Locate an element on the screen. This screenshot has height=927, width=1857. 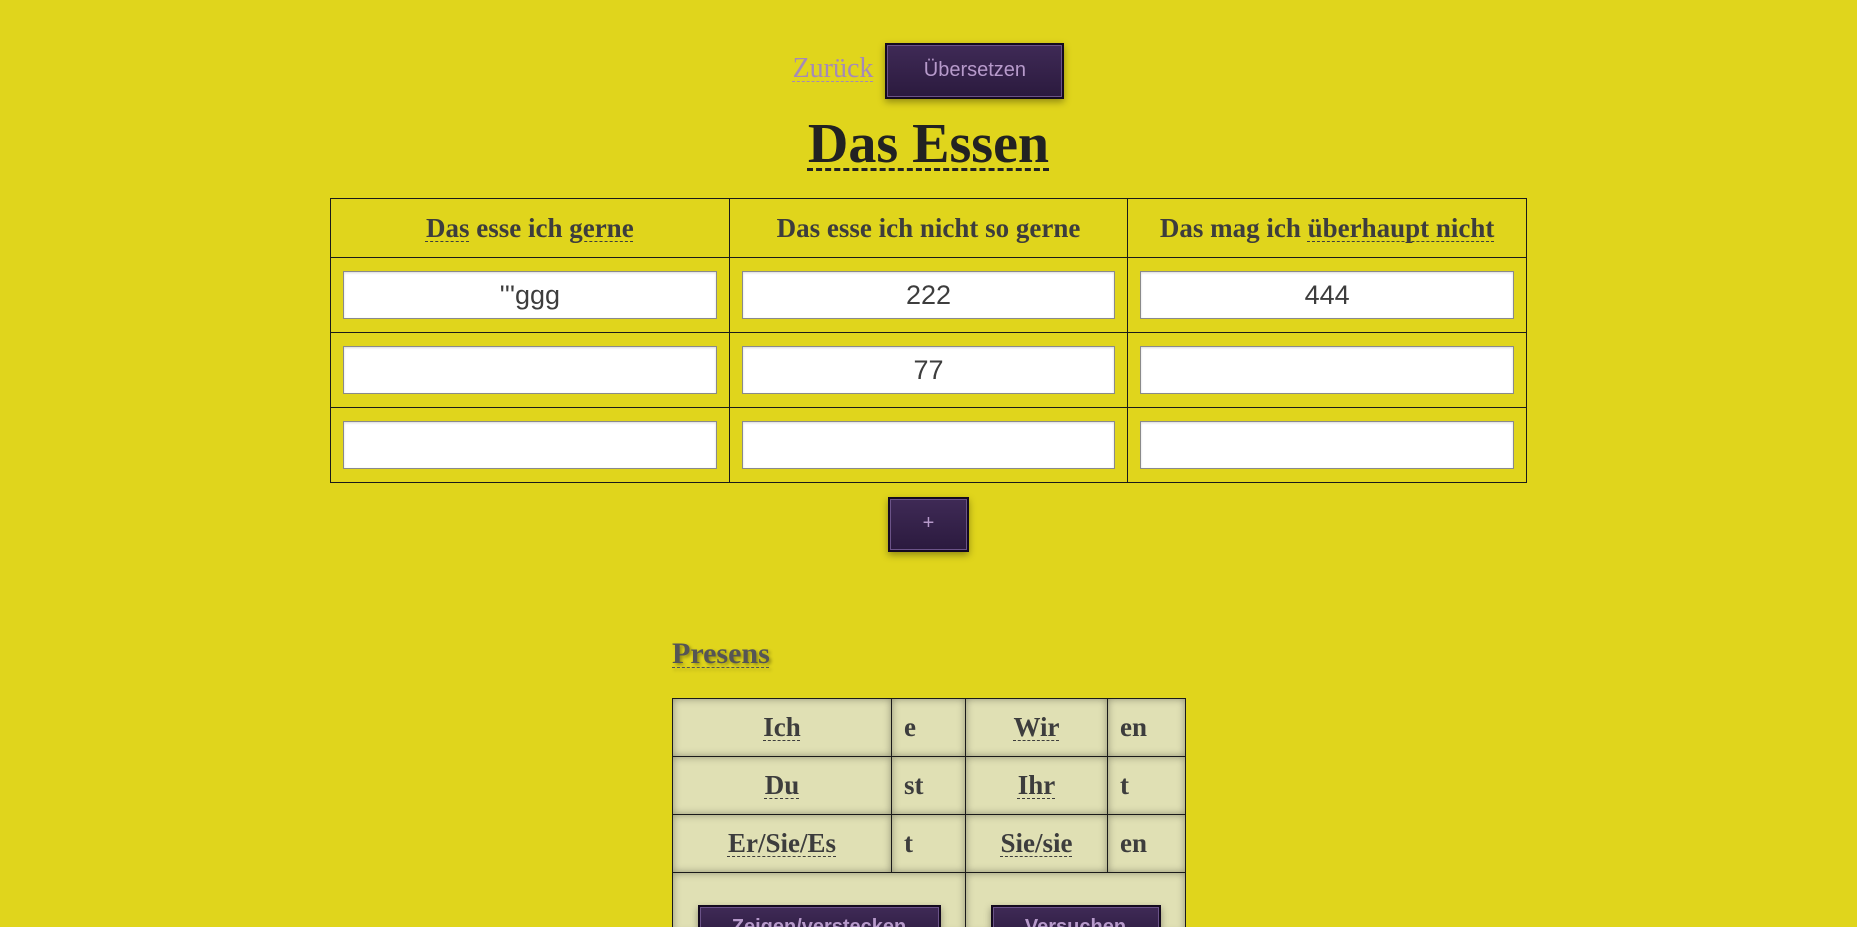
food-input-r2-c2 is located at coordinates (928, 370).